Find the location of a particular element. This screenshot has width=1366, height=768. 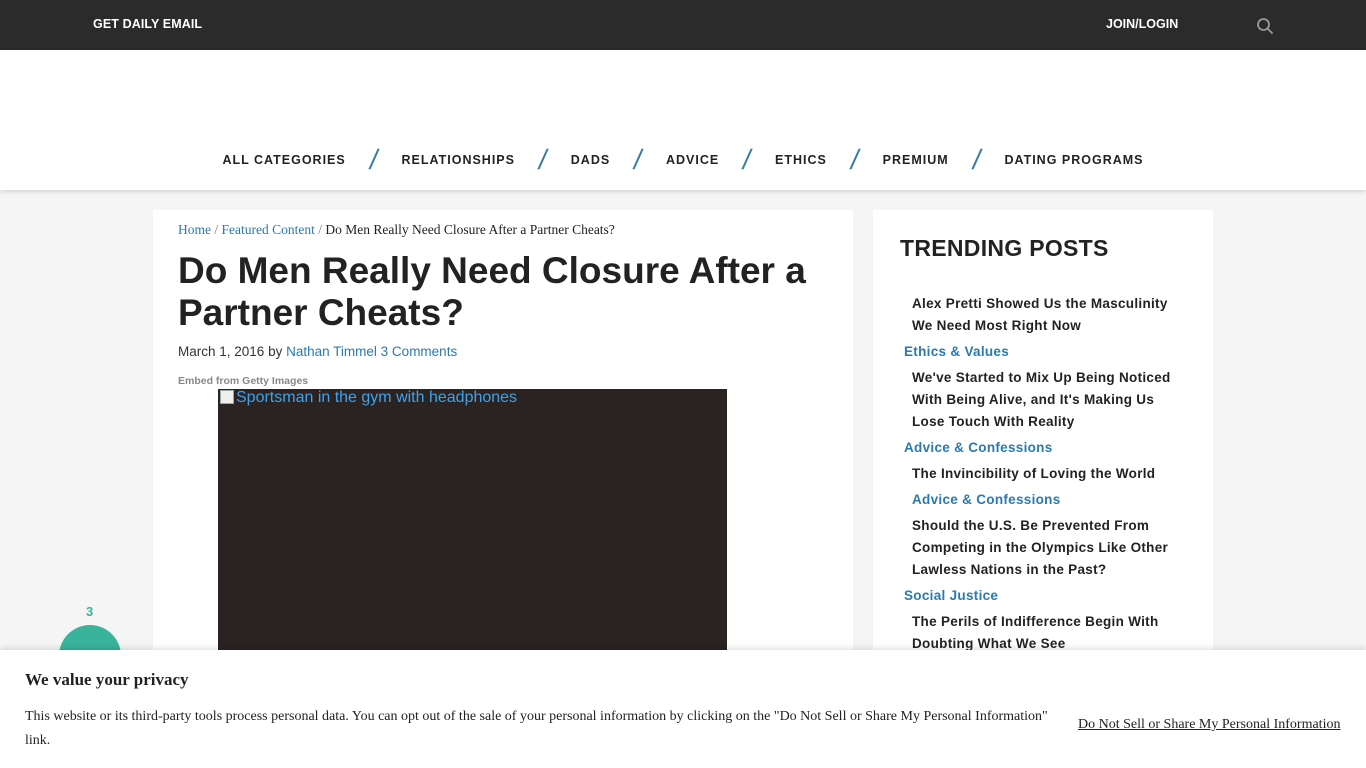

nav-all-categories: ALL CATEGORIES is located at coordinates (283, 160).